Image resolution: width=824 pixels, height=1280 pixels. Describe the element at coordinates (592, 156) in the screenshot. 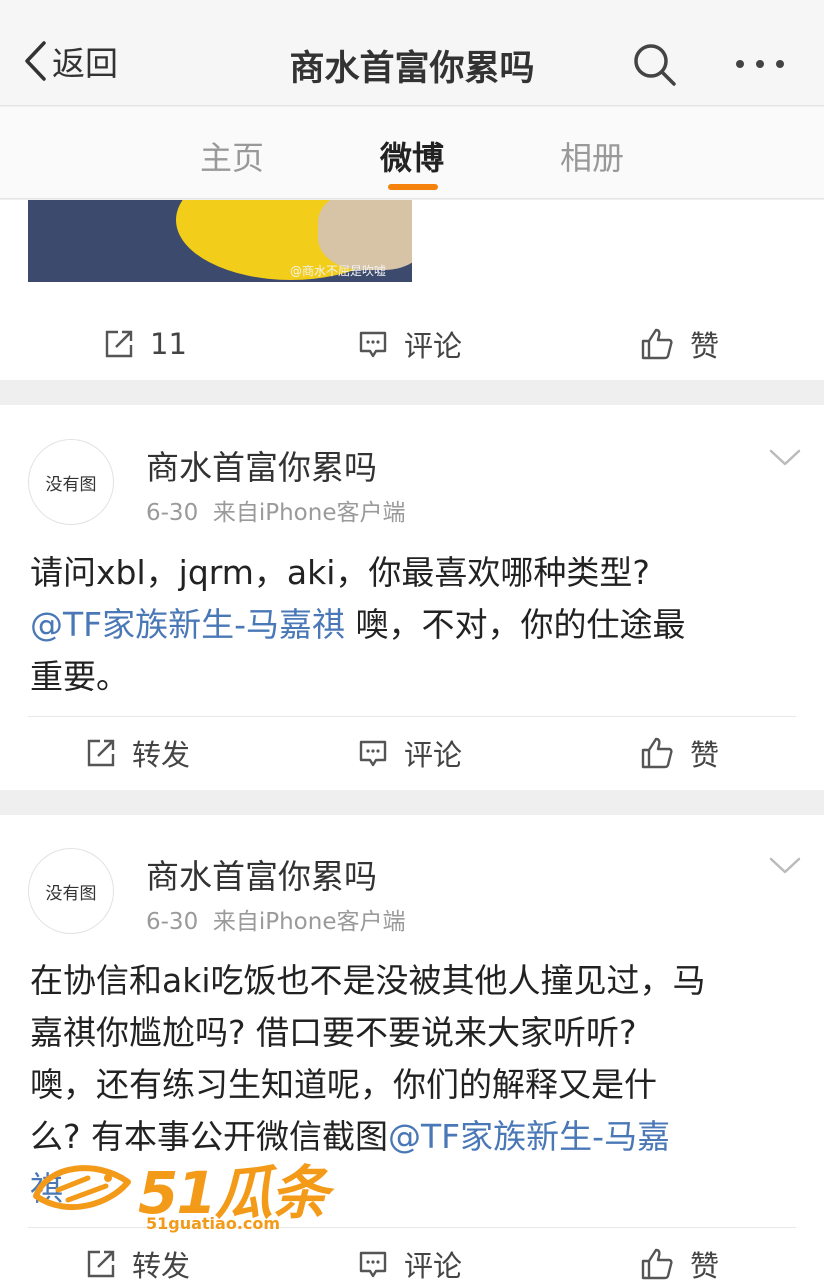

I see `tab-album: 相册` at that location.